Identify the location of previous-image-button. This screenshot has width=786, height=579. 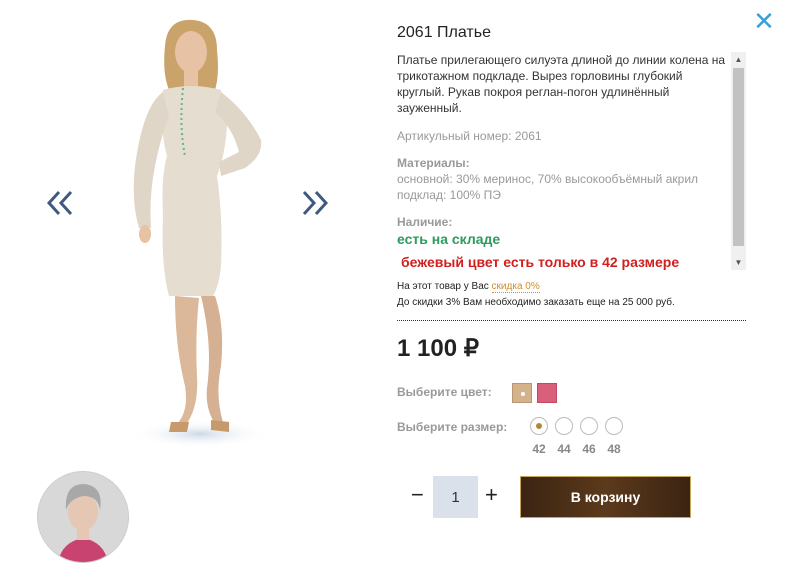
(60, 203).